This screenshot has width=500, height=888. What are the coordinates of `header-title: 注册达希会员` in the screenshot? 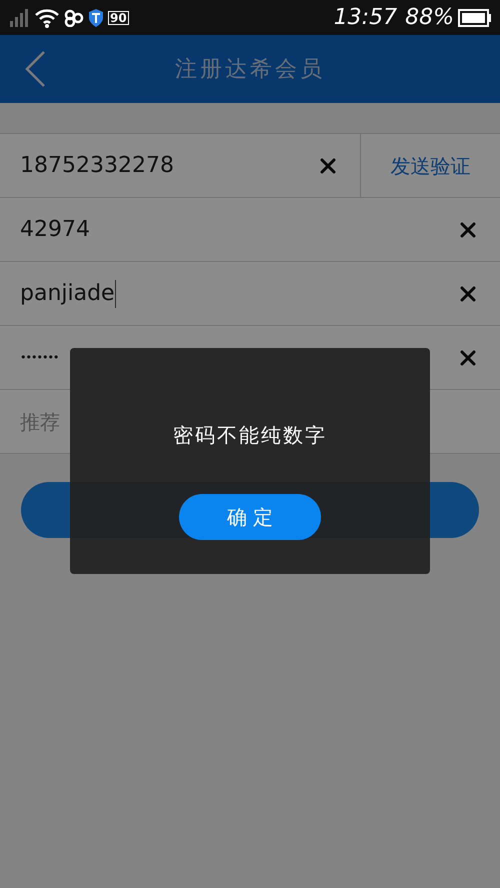 It's located at (250, 70).